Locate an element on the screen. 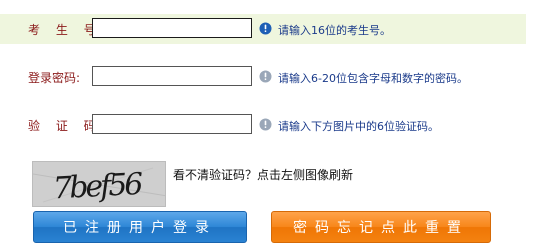  verification-code-input is located at coordinates (172, 124).